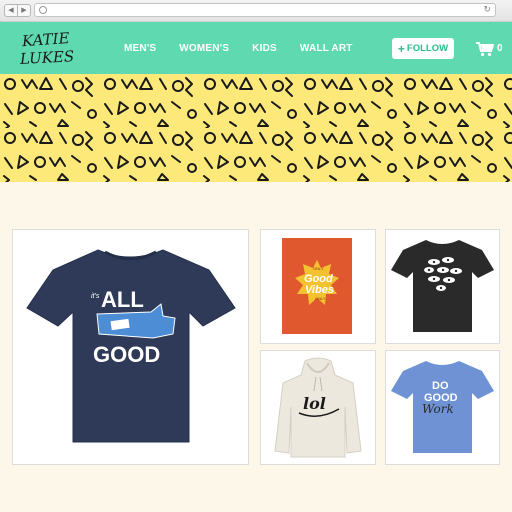  I want to click on print-image: ONLY Good Vibes ONLY, so click(317, 286).